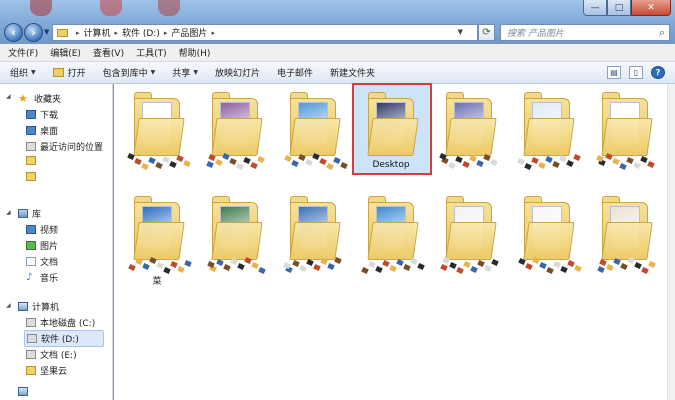  What do you see at coordinates (49, 116) in the screenshot?
I see `nav-label: 下载` at bounding box center [49, 116].